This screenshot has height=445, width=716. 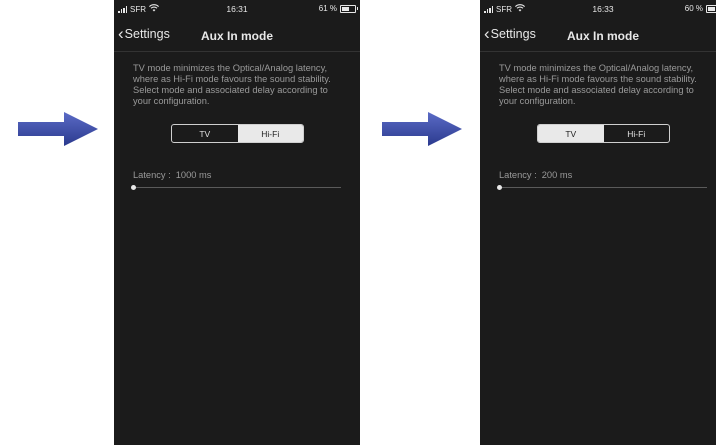 What do you see at coordinates (193, 175) in the screenshot?
I see `latency-value: 1000 ms` at bounding box center [193, 175].